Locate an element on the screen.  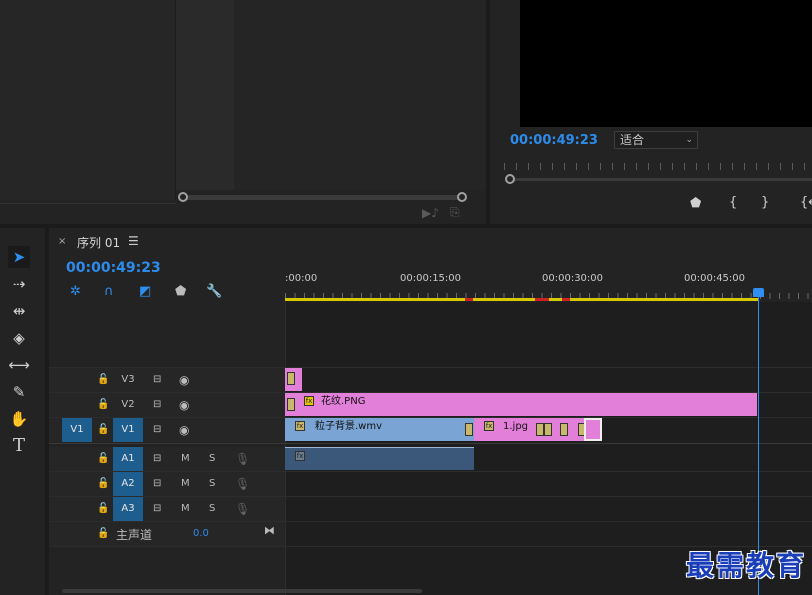
ruler-label-30: 00:00:30:00 is located at coordinates (573, 278).